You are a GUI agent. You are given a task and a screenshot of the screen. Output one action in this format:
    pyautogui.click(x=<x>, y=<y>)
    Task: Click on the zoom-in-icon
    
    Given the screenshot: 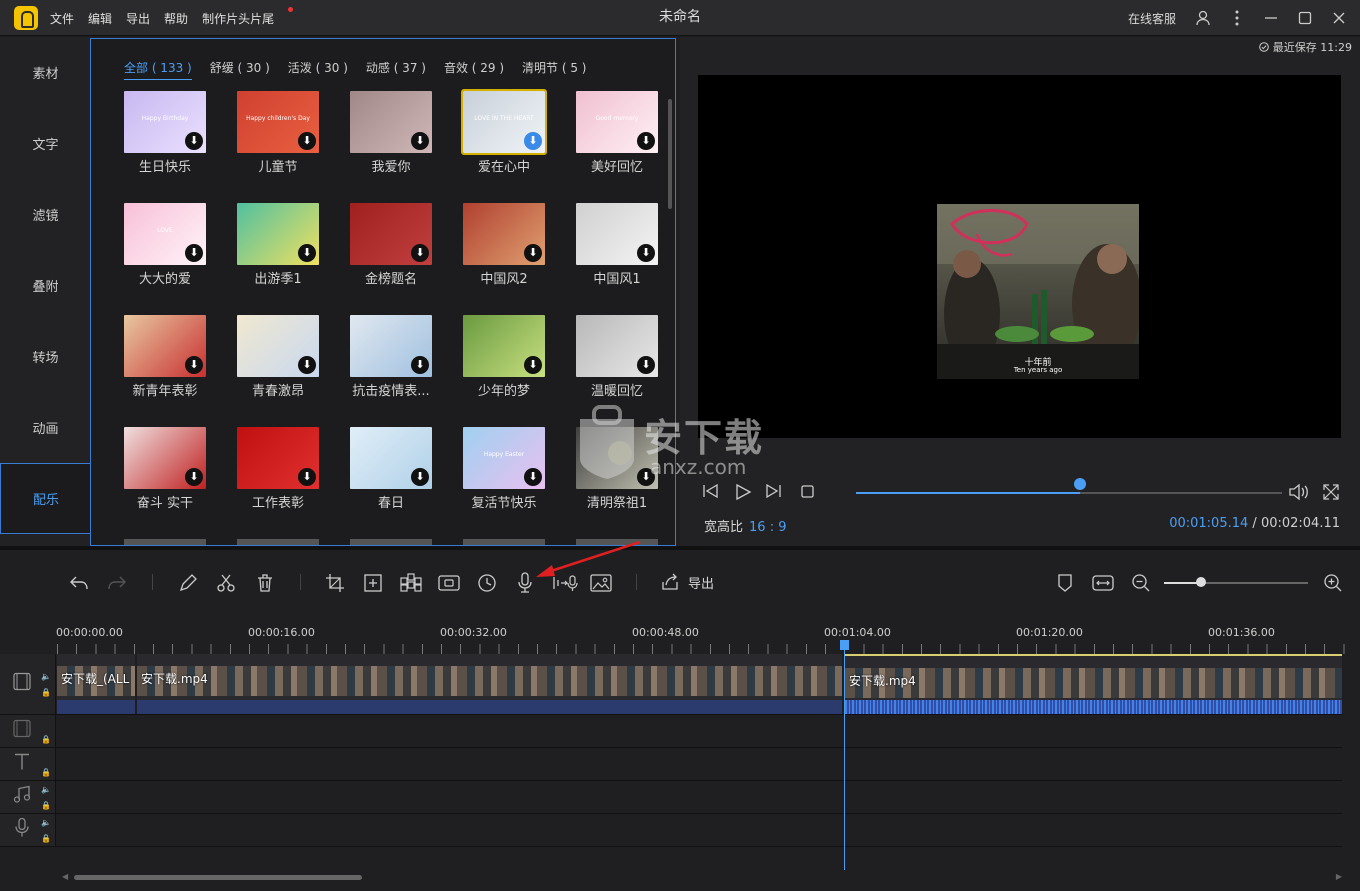 What is the action you would take?
    pyautogui.click(x=1333, y=583)
    